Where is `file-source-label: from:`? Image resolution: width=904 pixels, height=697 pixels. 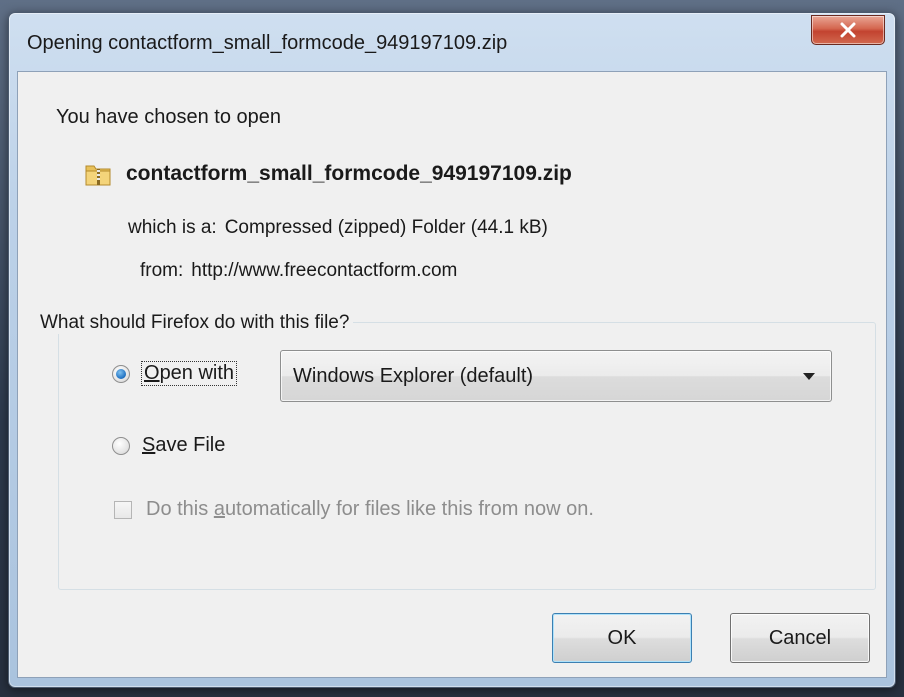
file-source-label: from: is located at coordinates (162, 270).